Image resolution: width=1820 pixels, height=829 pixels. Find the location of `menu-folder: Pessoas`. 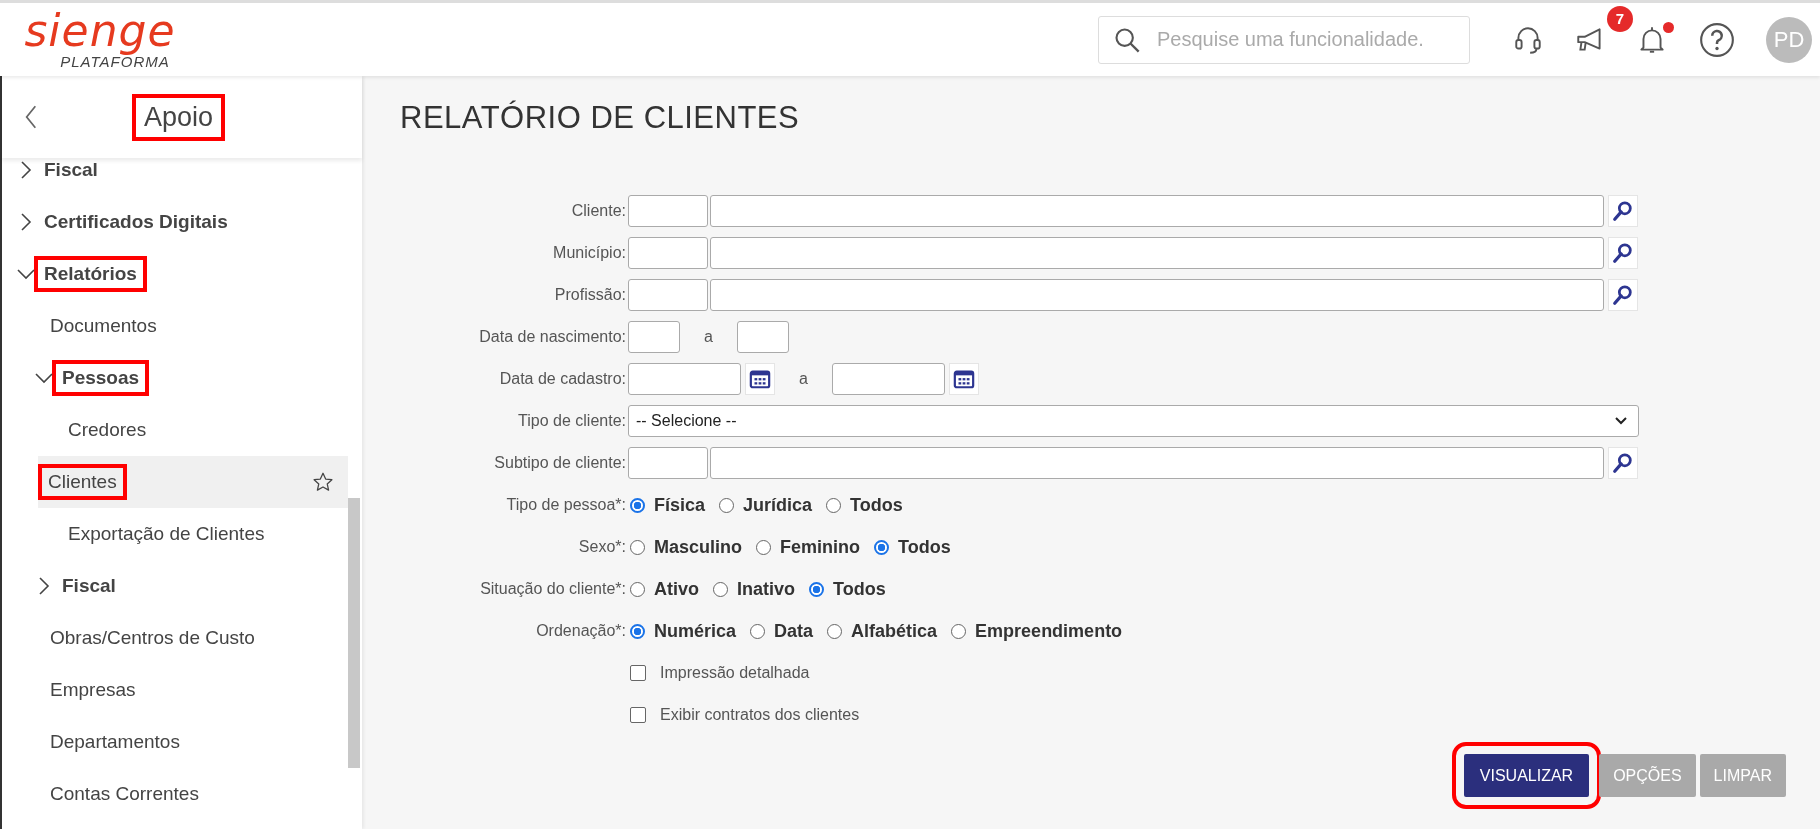

menu-folder: Pessoas is located at coordinates (101, 378).